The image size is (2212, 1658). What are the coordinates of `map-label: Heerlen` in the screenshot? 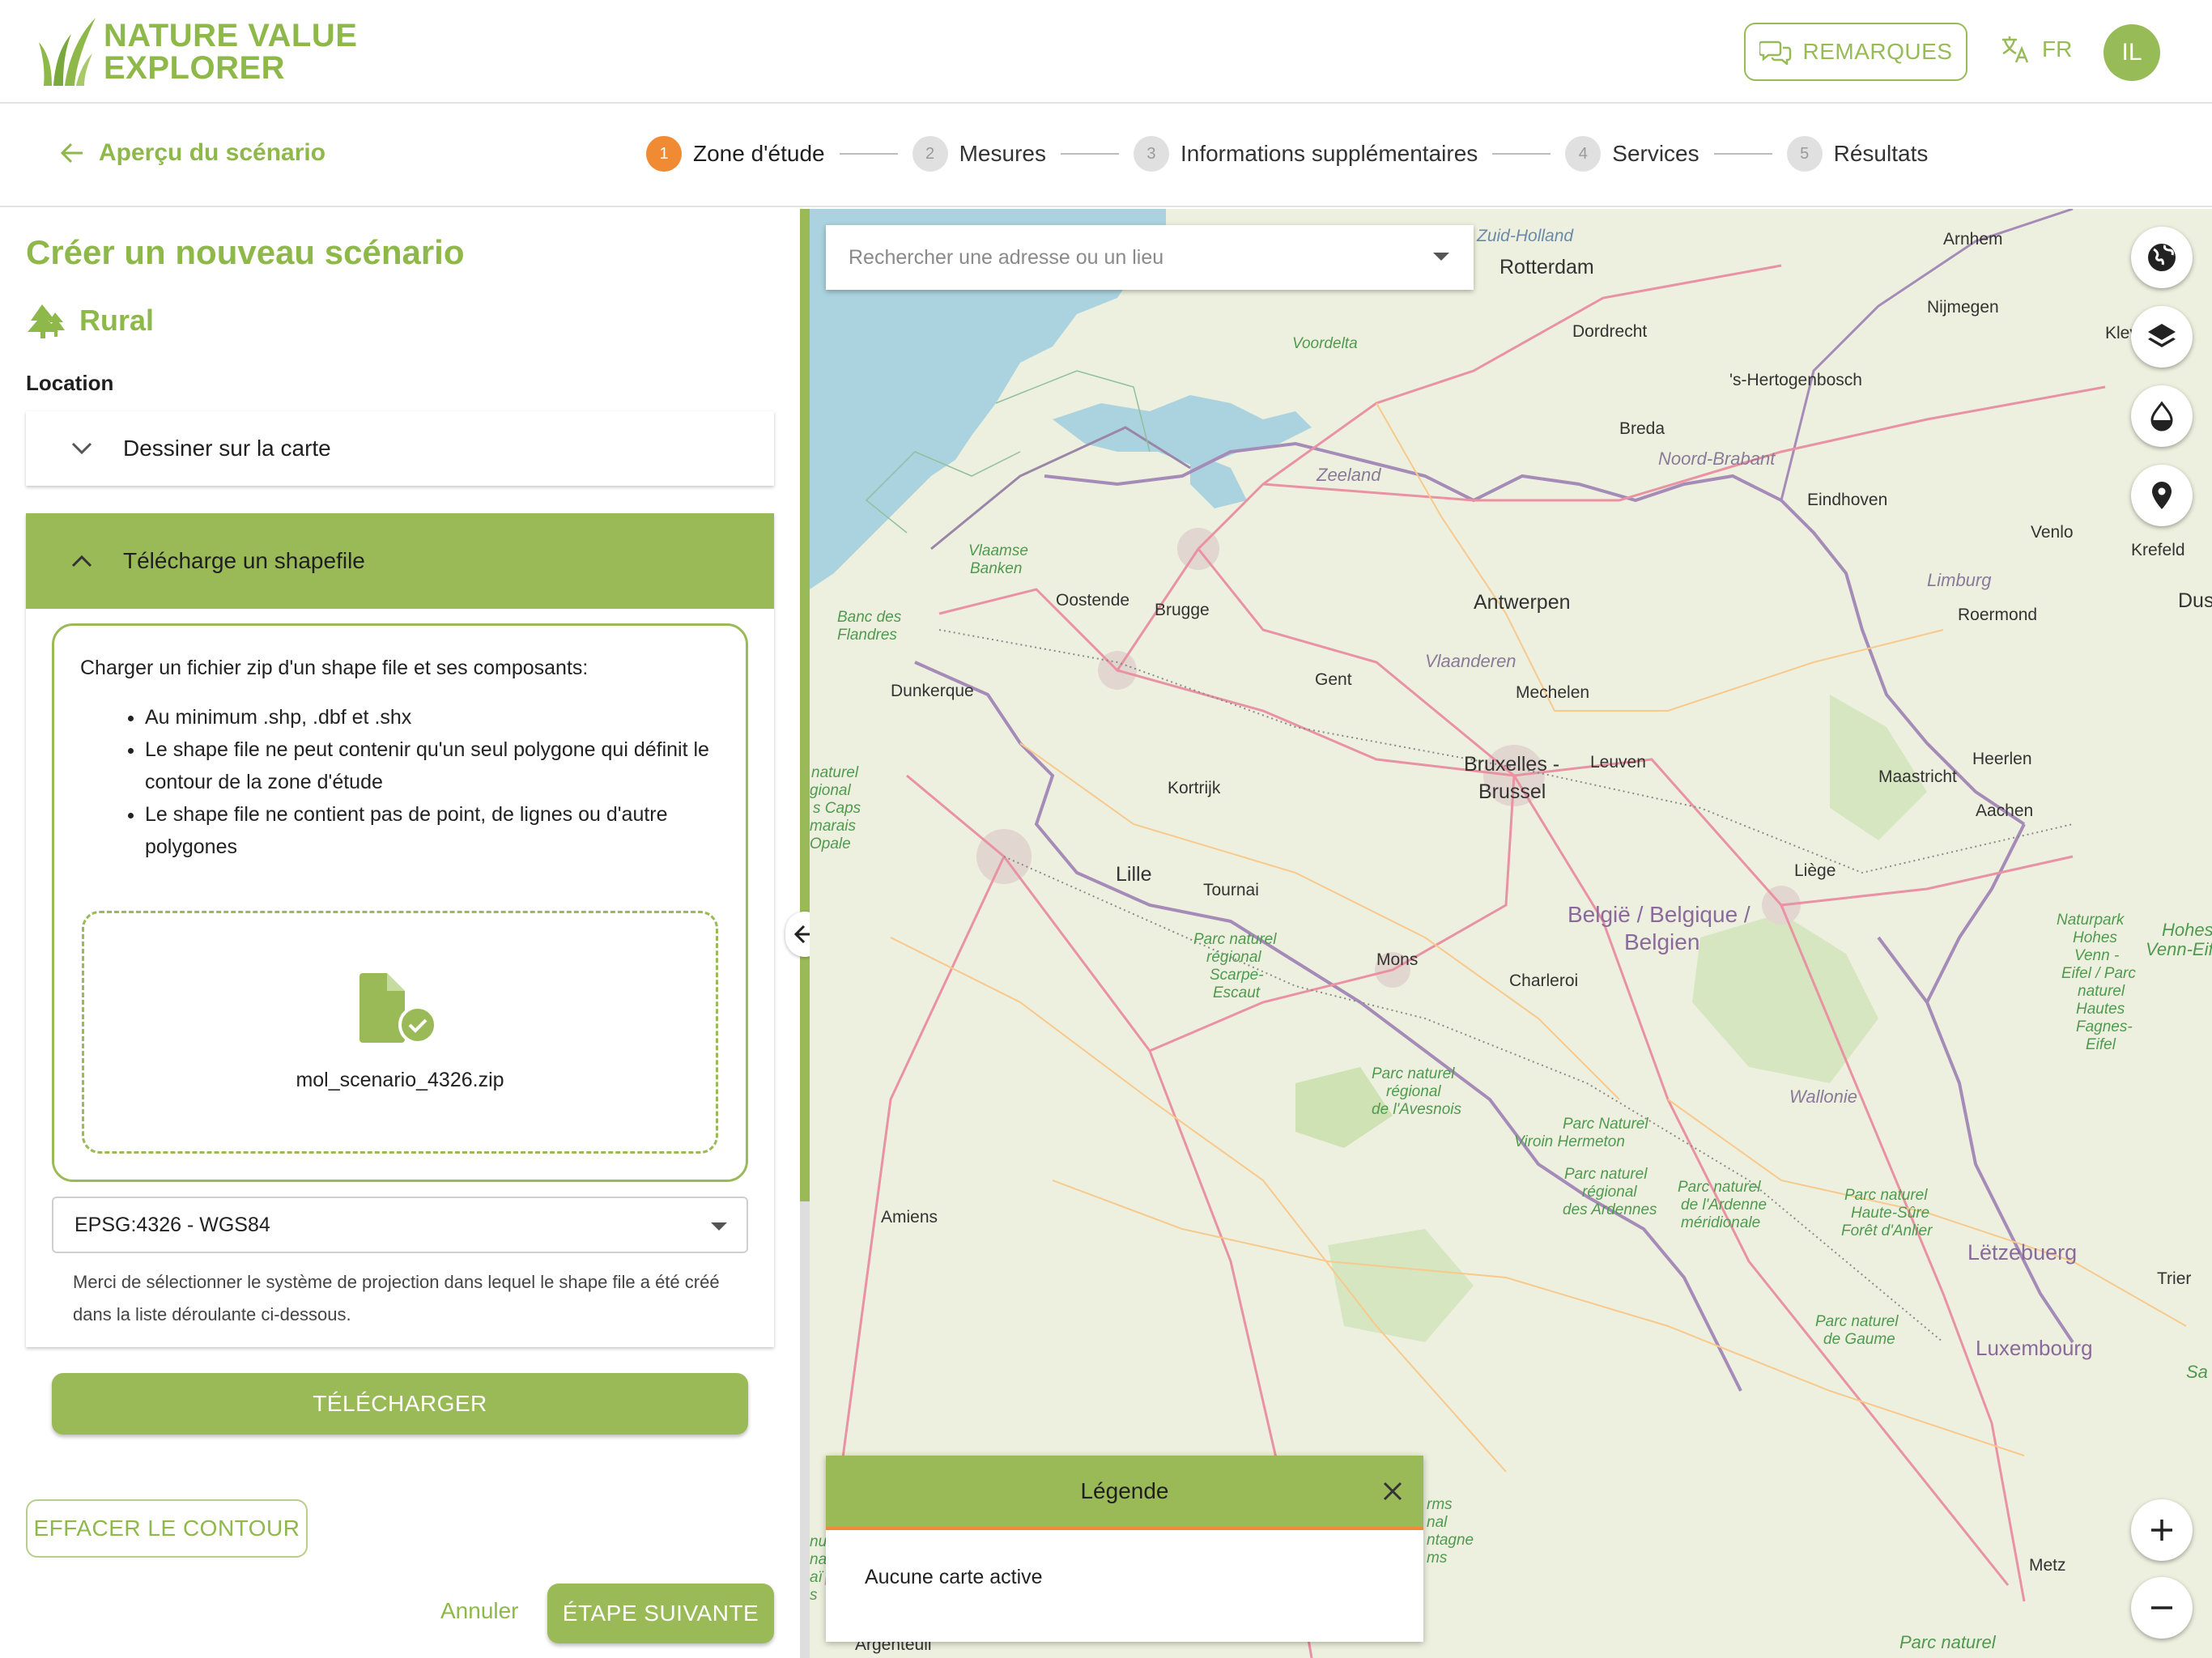 It's located at (2002, 759).